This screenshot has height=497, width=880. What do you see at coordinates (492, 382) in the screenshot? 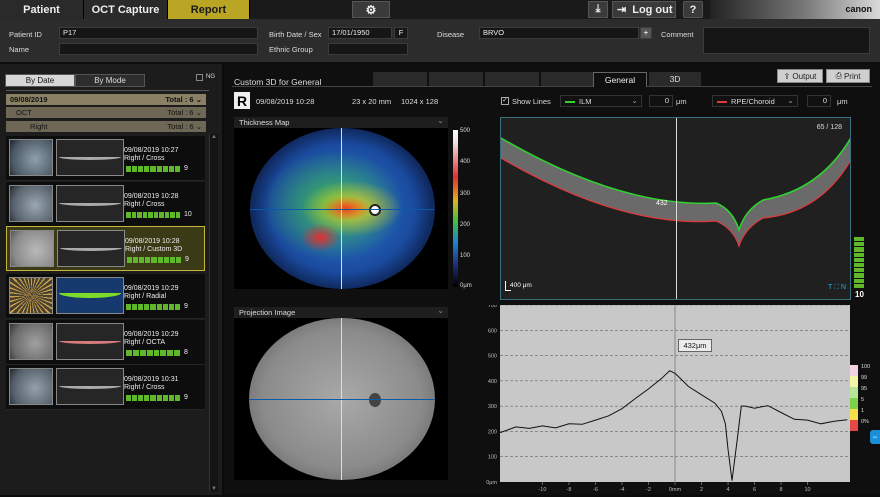
I see `y-tick-label: 400` at bounding box center [492, 382].